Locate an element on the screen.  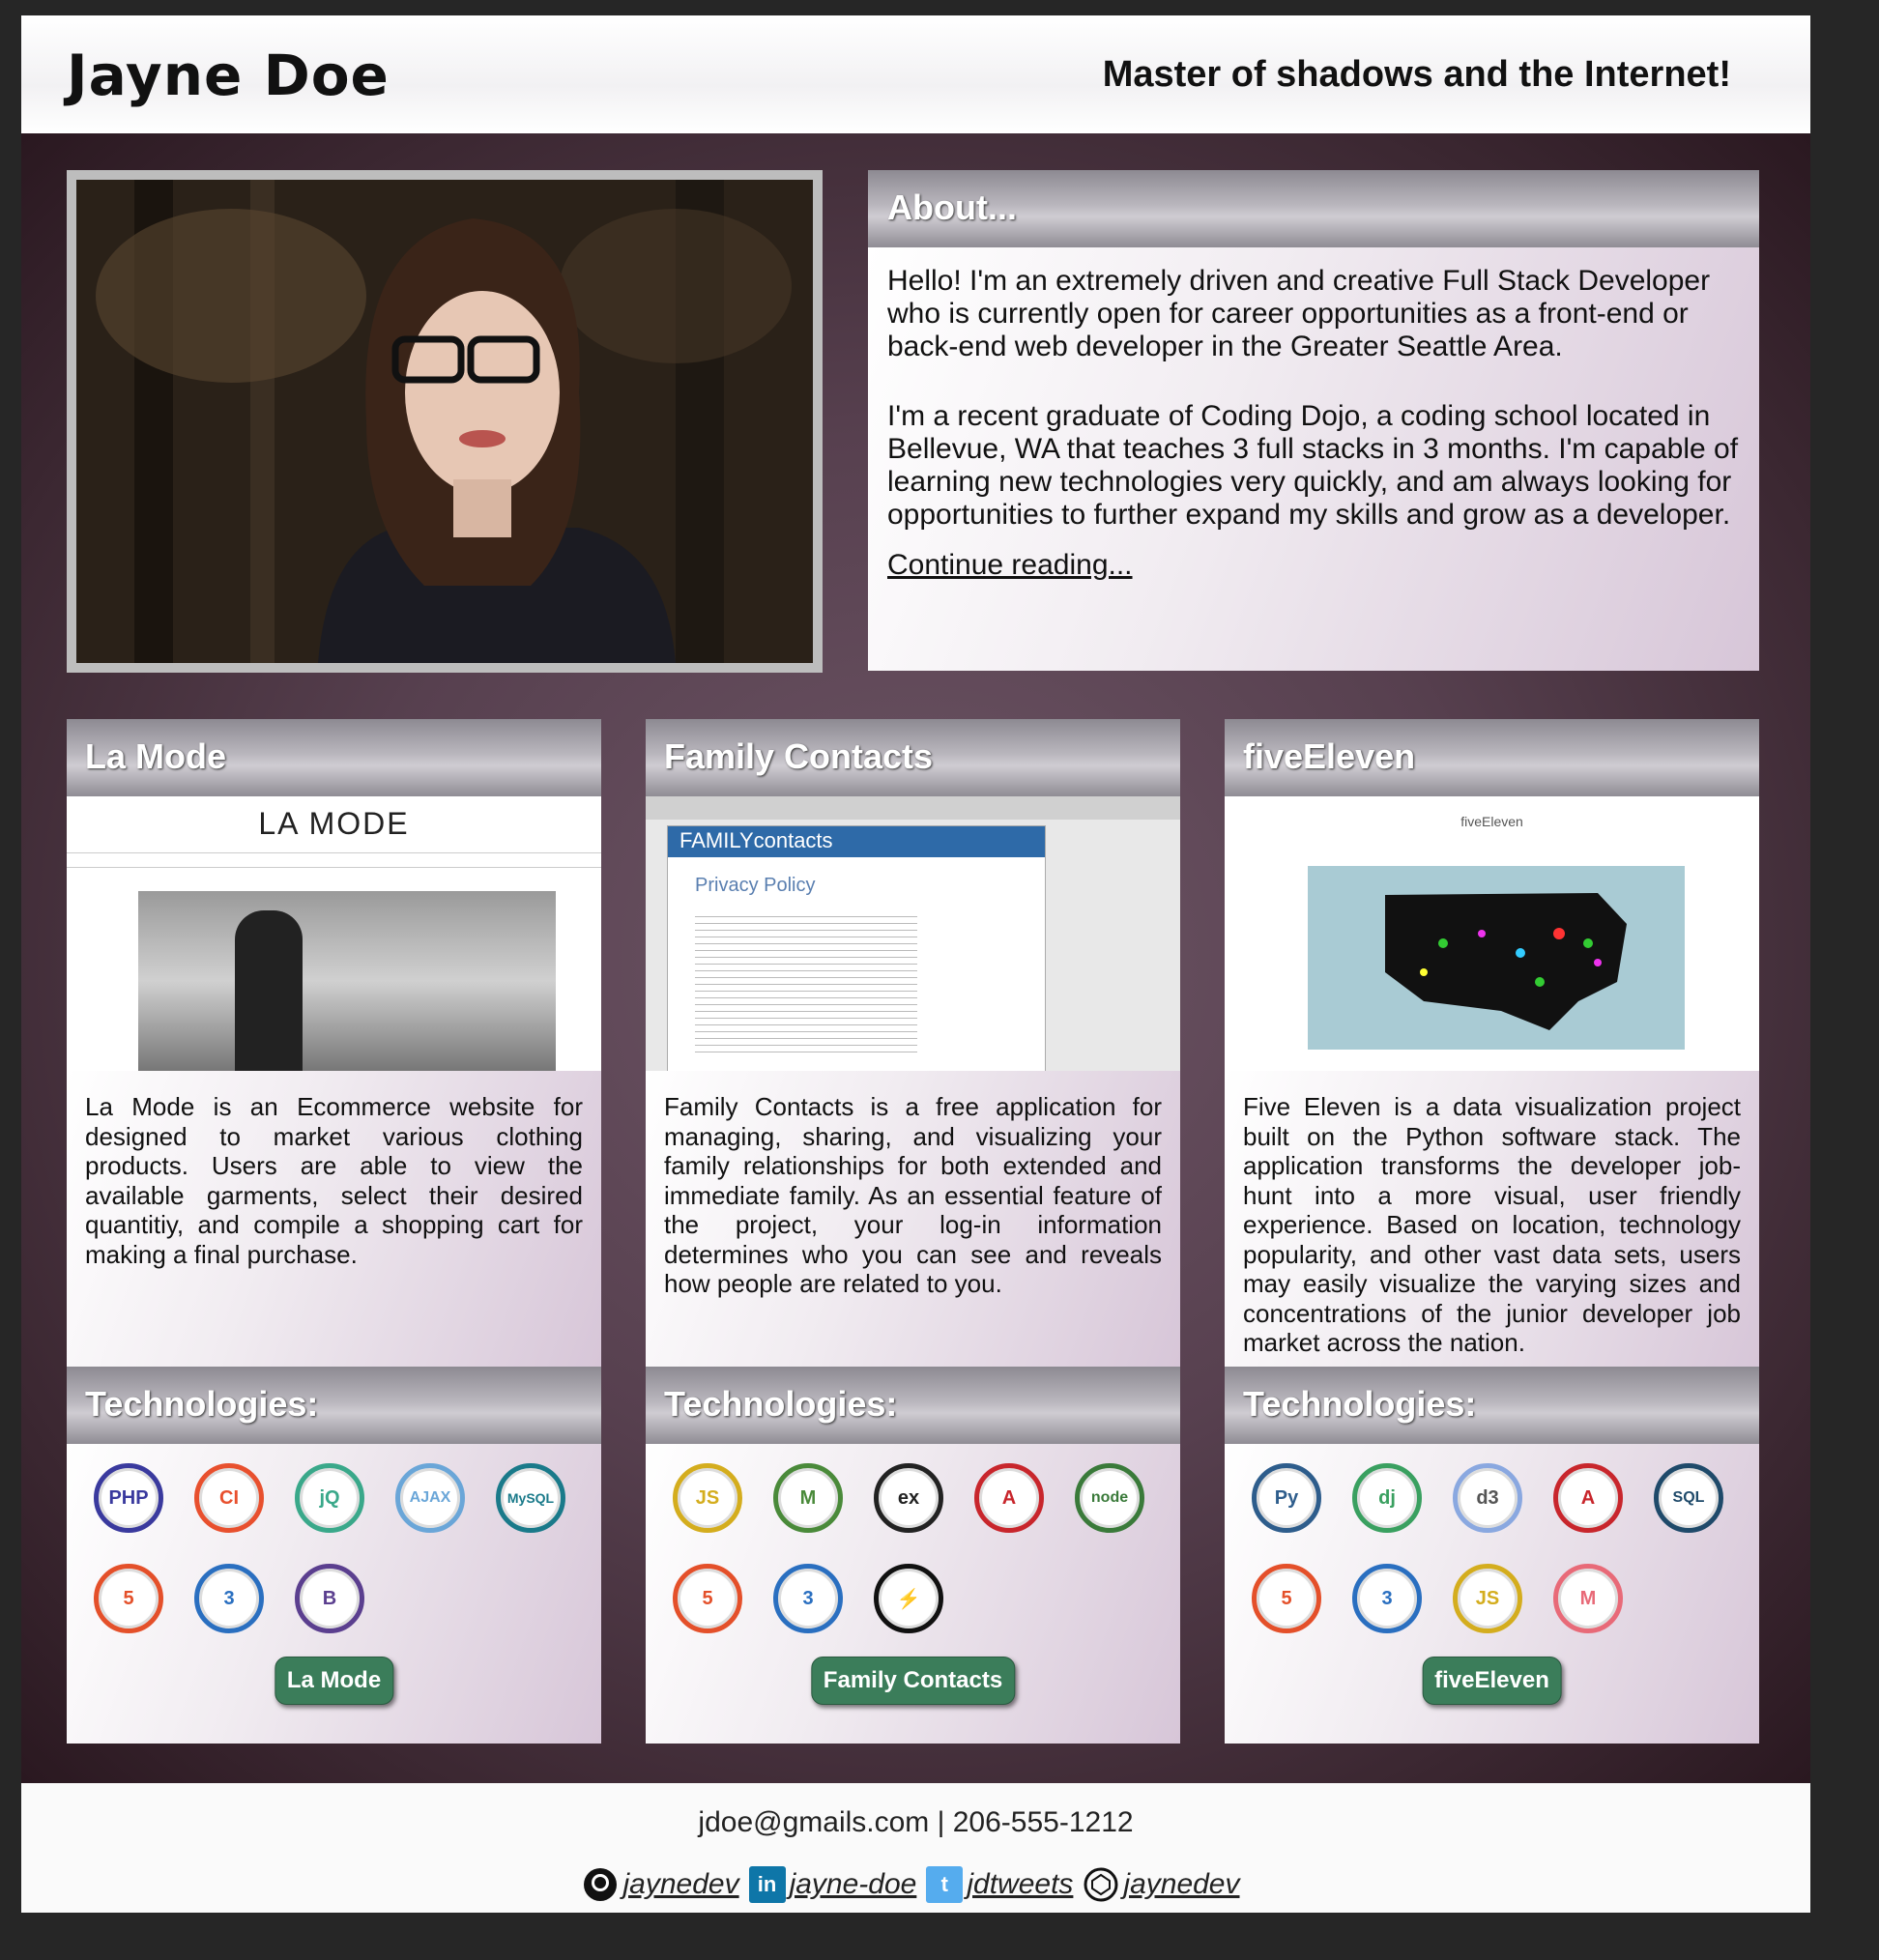
python-icon: Py is located at coordinates (1286, 1498).